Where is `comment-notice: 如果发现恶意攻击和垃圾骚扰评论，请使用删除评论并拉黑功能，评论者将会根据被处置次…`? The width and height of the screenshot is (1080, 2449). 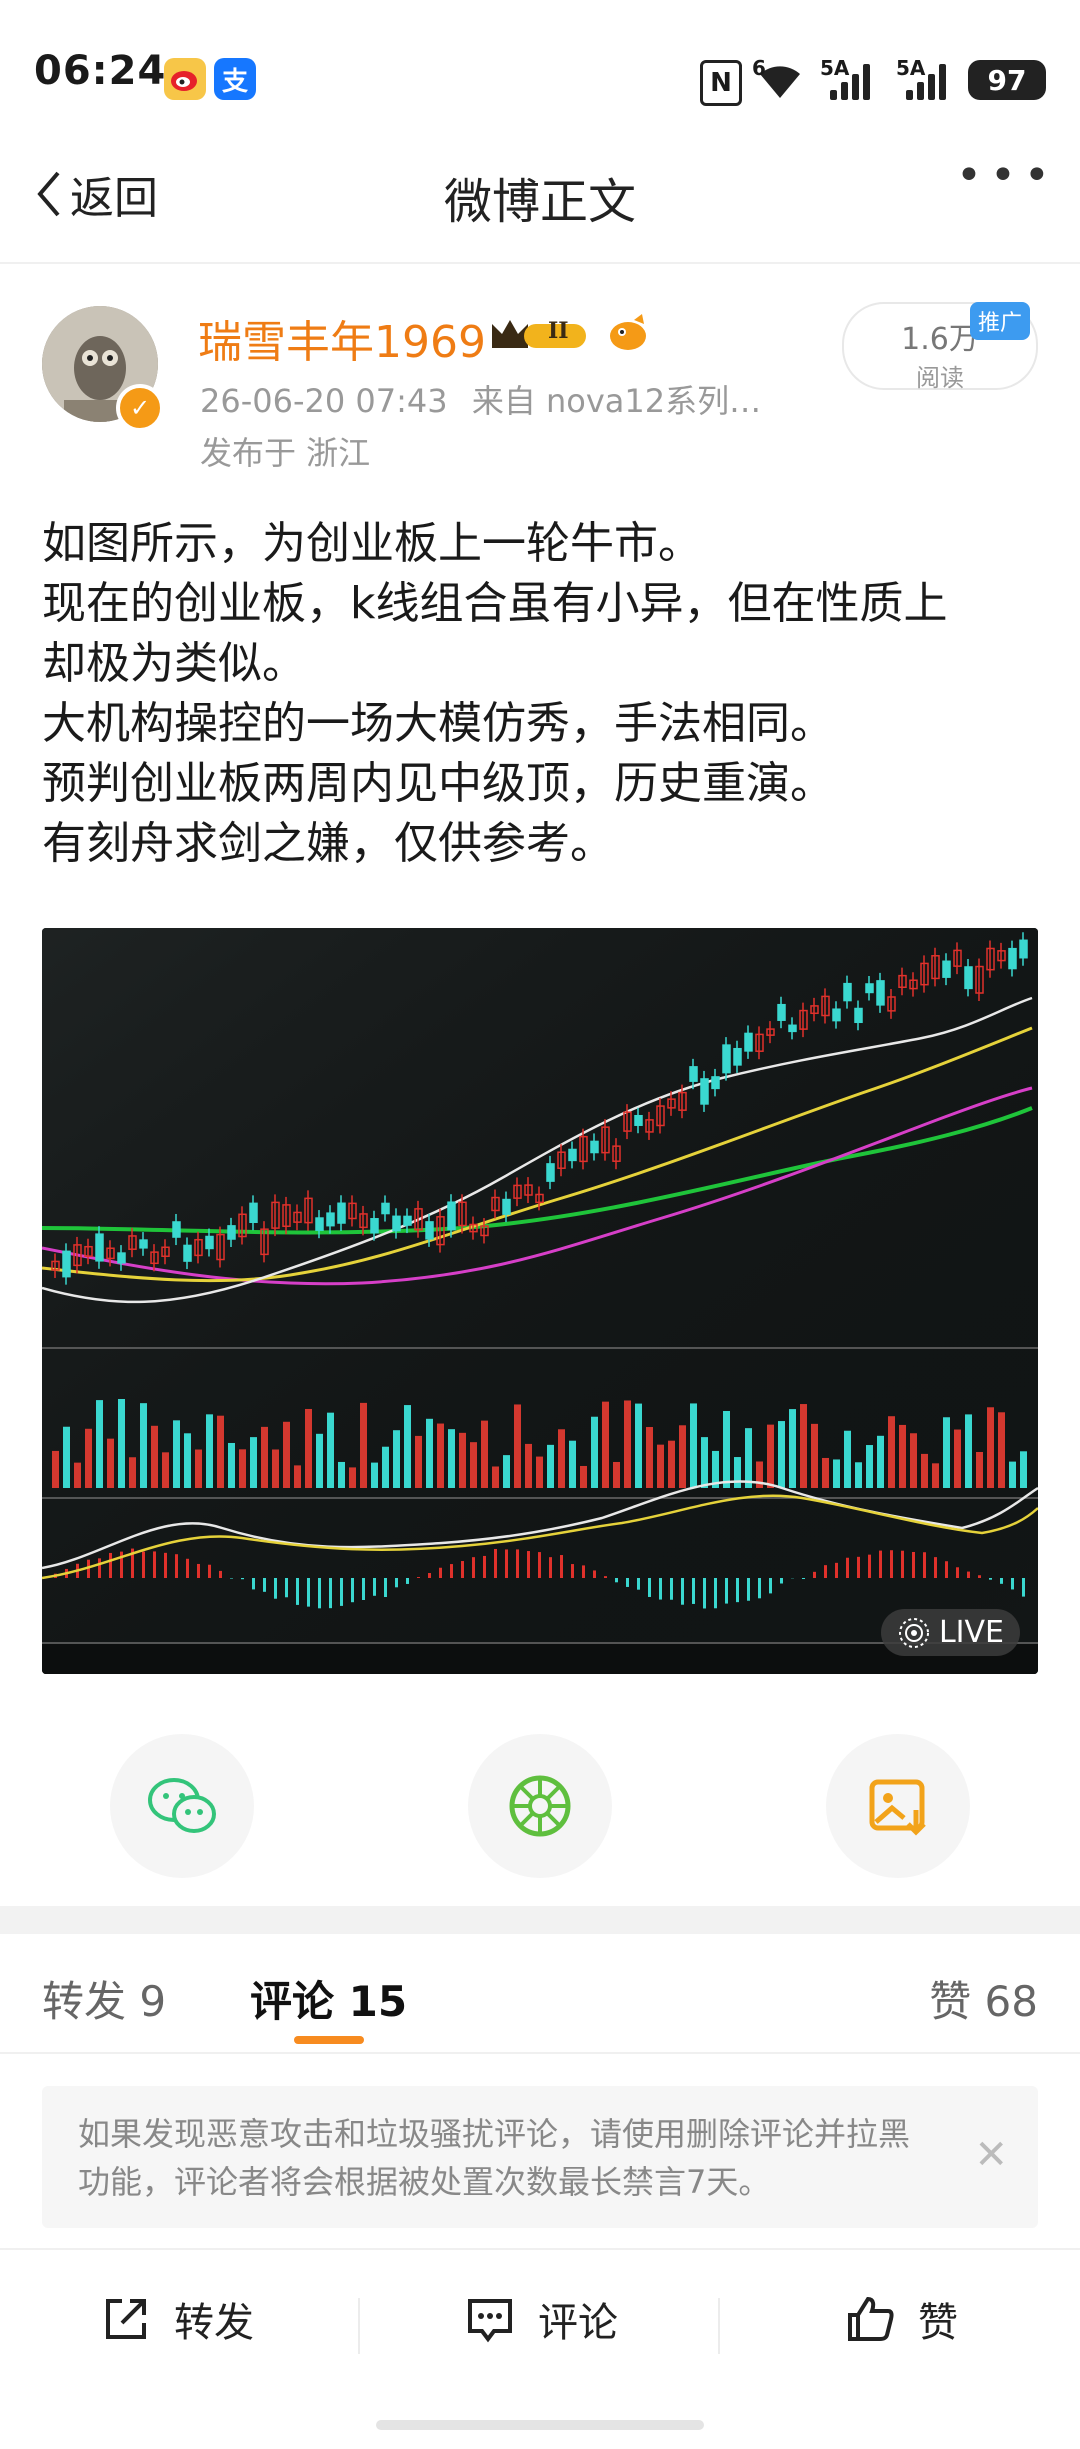 comment-notice: 如果发现恶意攻击和垃圾骚扰评论，请使用删除评论并拉黑功能，评论者将会根据被处置次… is located at coordinates (540, 2157).